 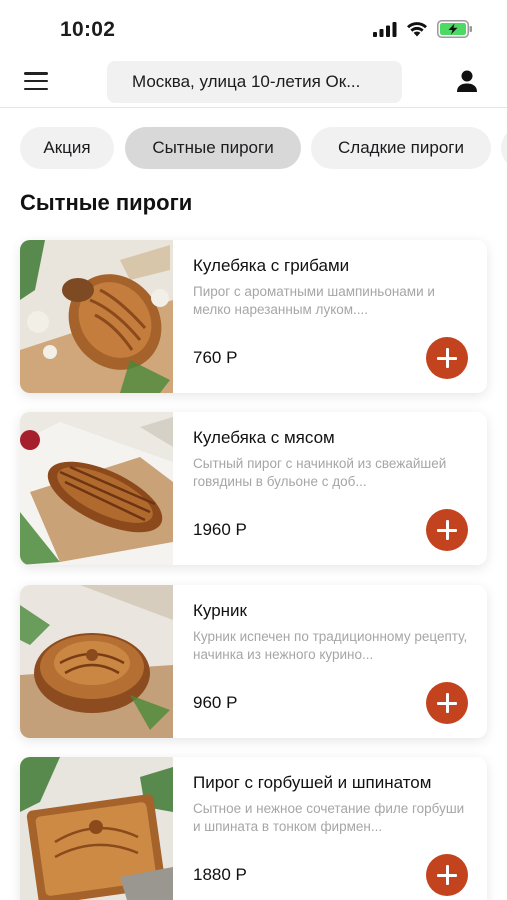 What do you see at coordinates (215, 702) in the screenshot?
I see `product-price: 960 Р` at bounding box center [215, 702].